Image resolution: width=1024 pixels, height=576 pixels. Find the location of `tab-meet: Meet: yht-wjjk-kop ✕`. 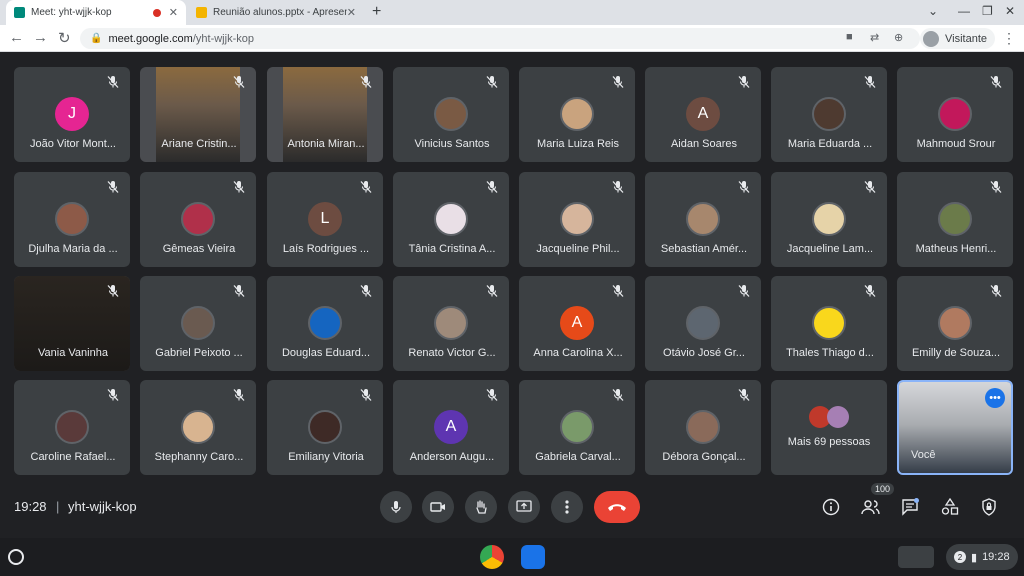

tab-meet: Meet: yht-wjjk-kop ✕ is located at coordinates (96, 12).